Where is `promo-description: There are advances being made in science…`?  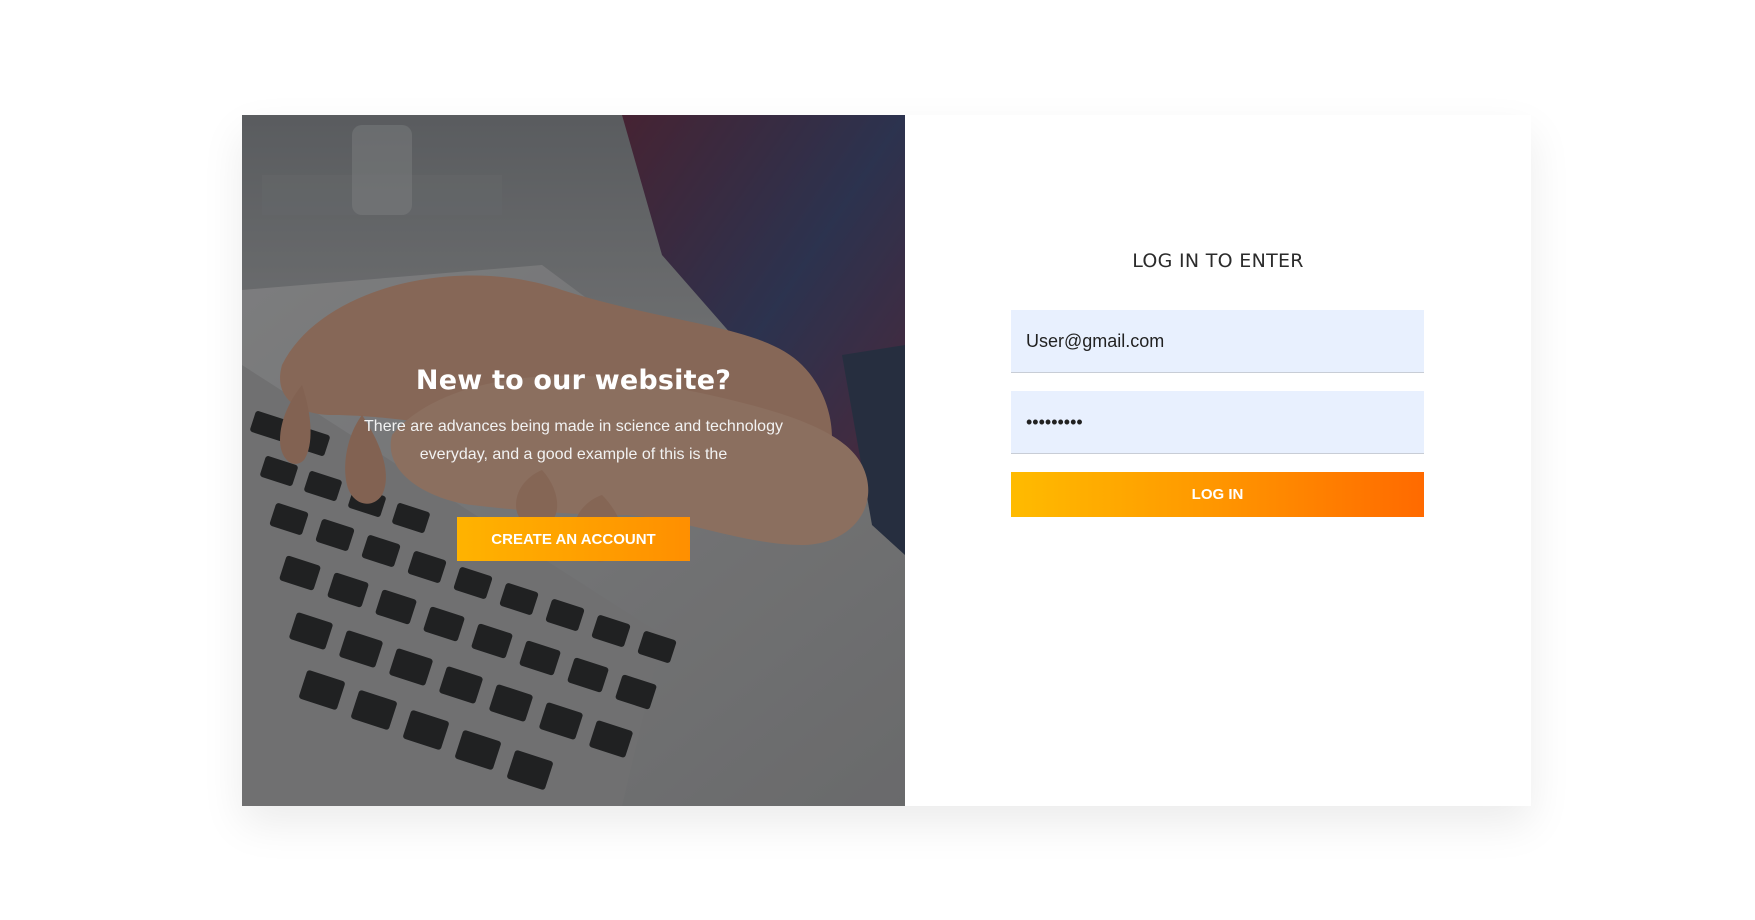 promo-description: There are advances being made in science… is located at coordinates (573, 440).